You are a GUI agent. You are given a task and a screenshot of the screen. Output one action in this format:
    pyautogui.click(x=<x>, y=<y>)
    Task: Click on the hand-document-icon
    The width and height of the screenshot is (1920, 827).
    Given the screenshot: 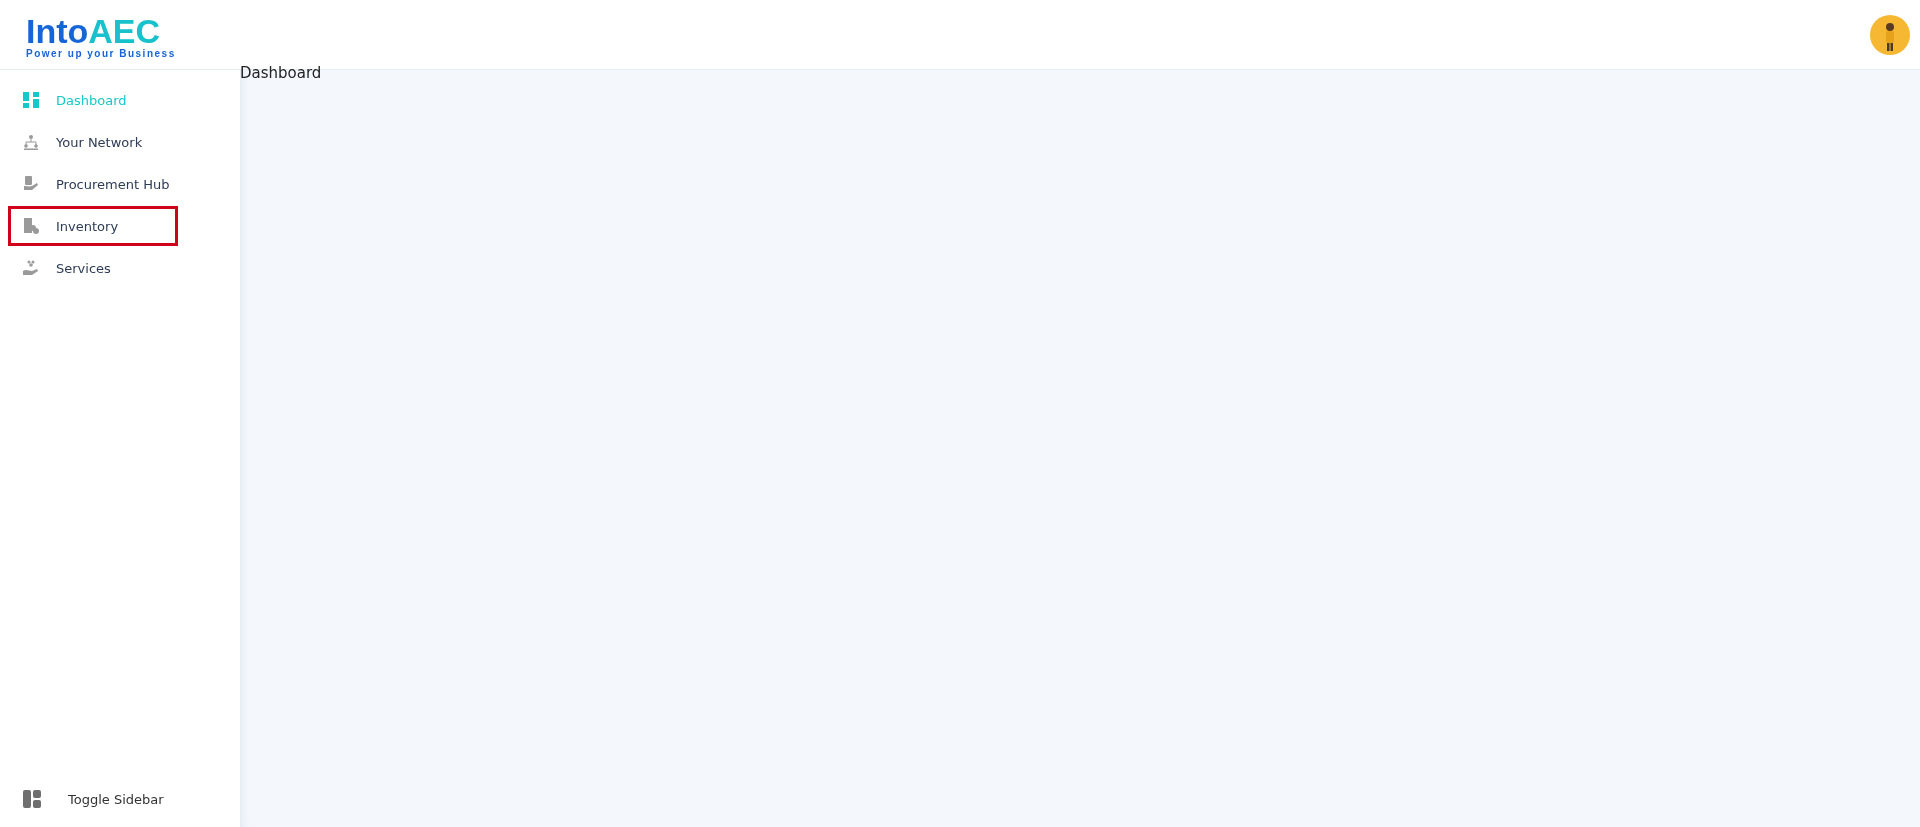 What is the action you would take?
    pyautogui.click(x=31, y=184)
    